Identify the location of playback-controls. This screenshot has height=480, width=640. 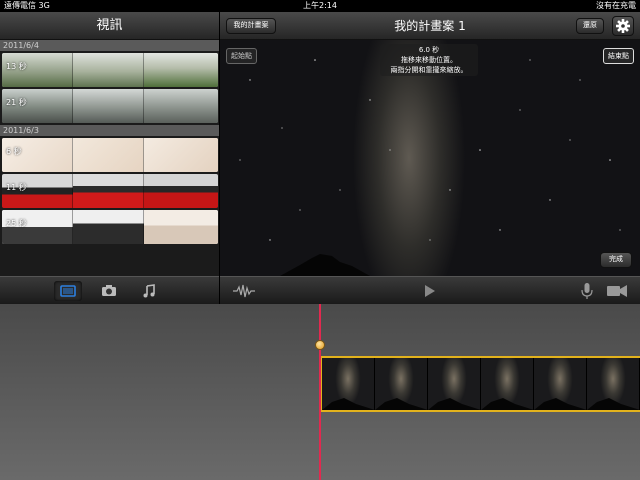
(430, 290).